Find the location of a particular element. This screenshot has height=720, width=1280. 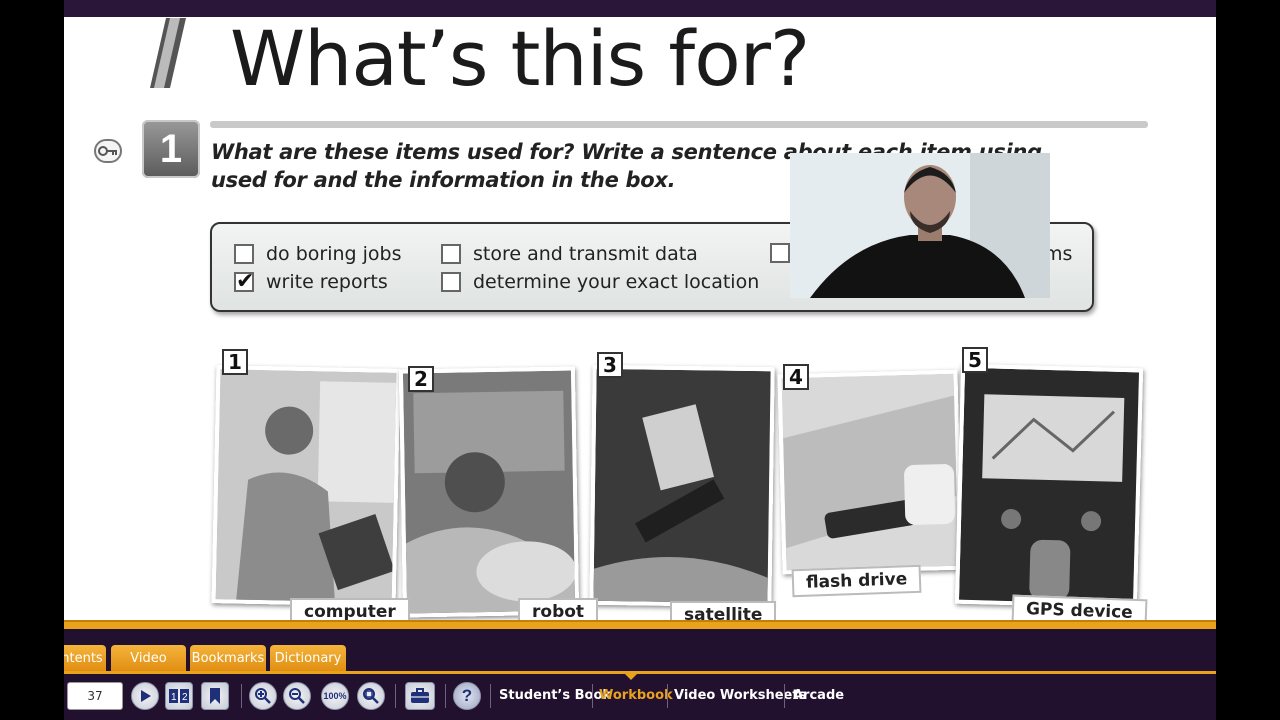

photo-gps-device is located at coordinates (1049, 486).